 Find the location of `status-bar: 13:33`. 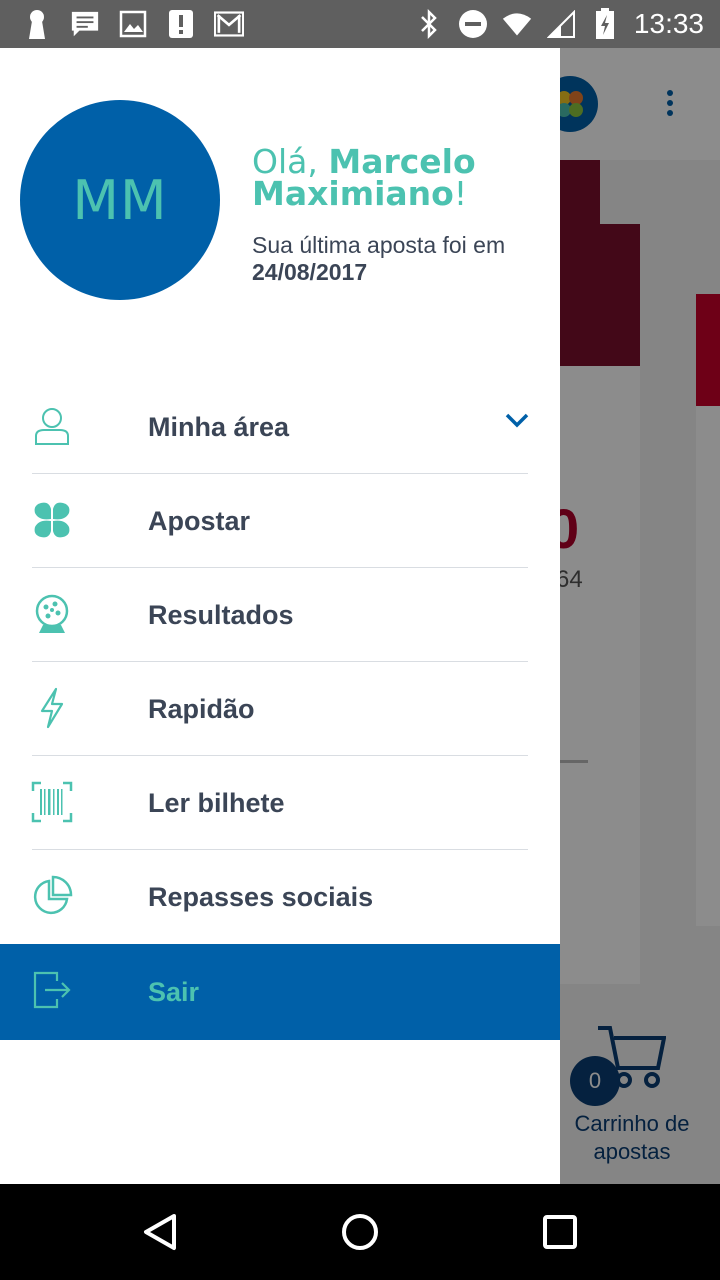

status-bar: 13:33 is located at coordinates (360, 24).